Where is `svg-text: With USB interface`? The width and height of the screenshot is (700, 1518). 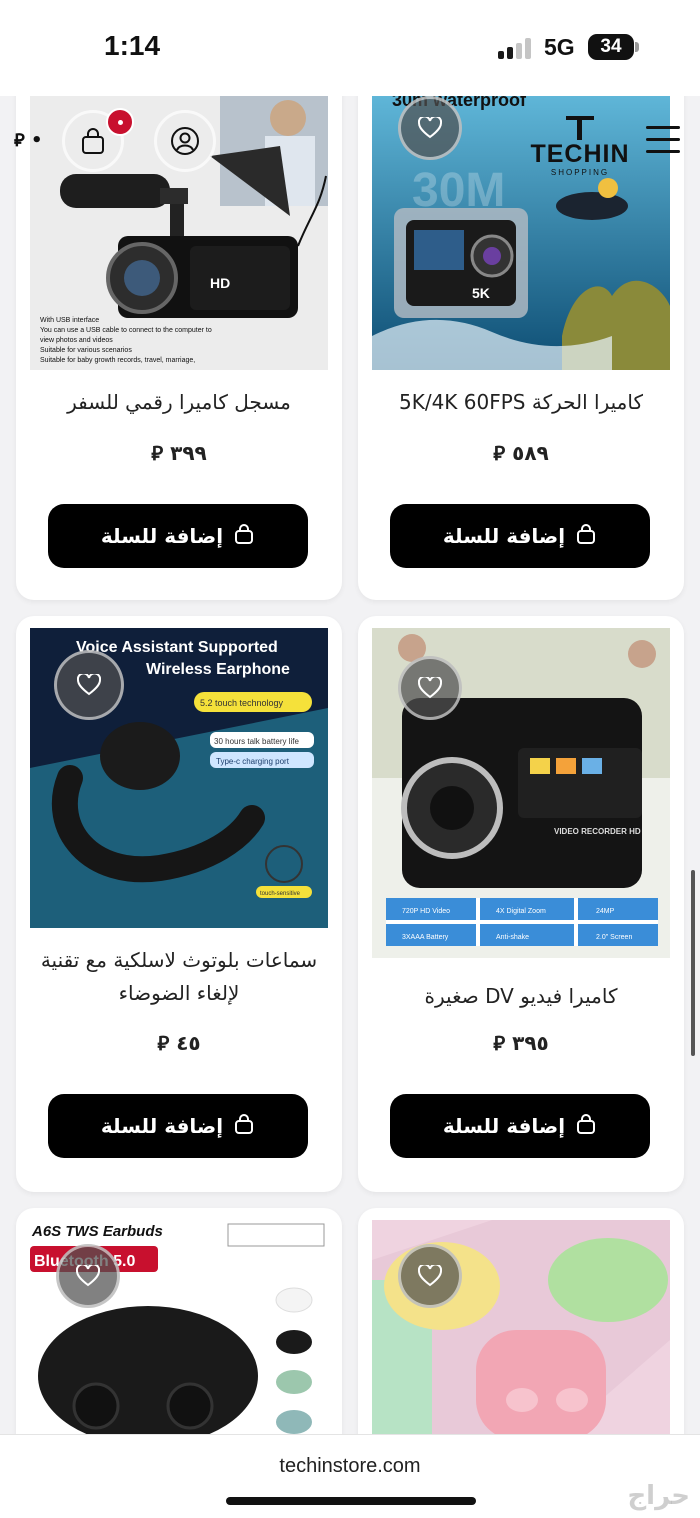 svg-text: With USB interface is located at coordinates (69, 320).